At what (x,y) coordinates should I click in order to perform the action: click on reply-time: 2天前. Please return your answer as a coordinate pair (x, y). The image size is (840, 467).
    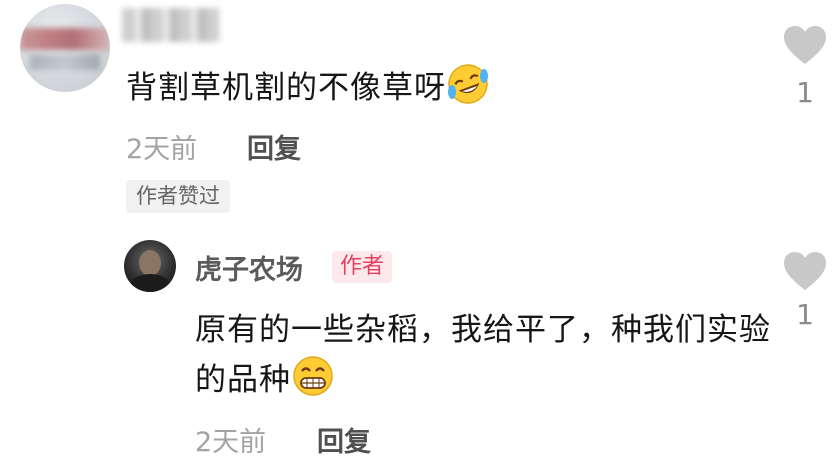
    Looking at the image, I should click on (231, 442).